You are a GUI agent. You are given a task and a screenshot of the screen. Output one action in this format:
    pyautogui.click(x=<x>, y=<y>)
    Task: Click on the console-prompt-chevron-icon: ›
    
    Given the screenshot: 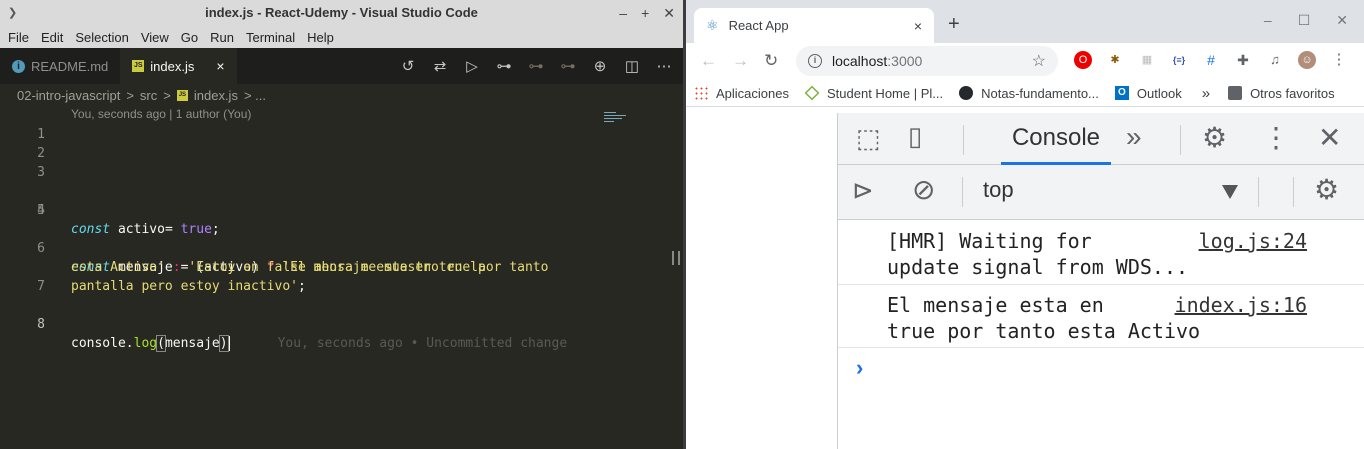 What is the action you would take?
    pyautogui.click(x=859, y=368)
    